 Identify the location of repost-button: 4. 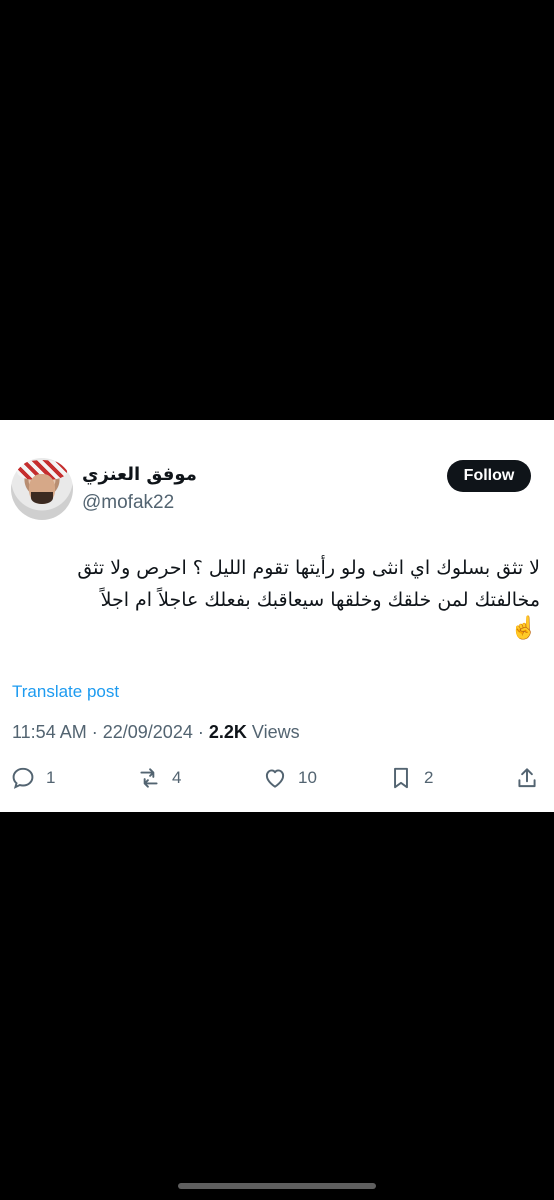
(158, 778).